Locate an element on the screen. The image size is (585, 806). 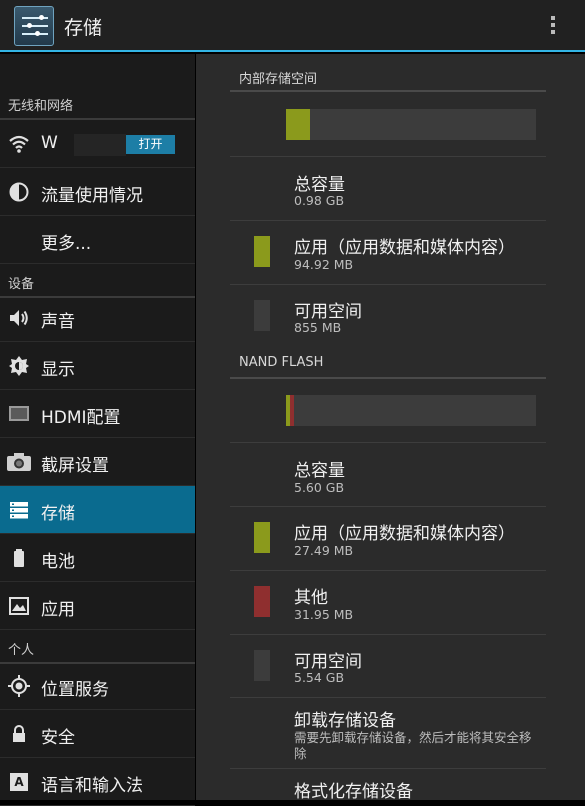
nand-usage-bar is located at coordinates (411, 410).